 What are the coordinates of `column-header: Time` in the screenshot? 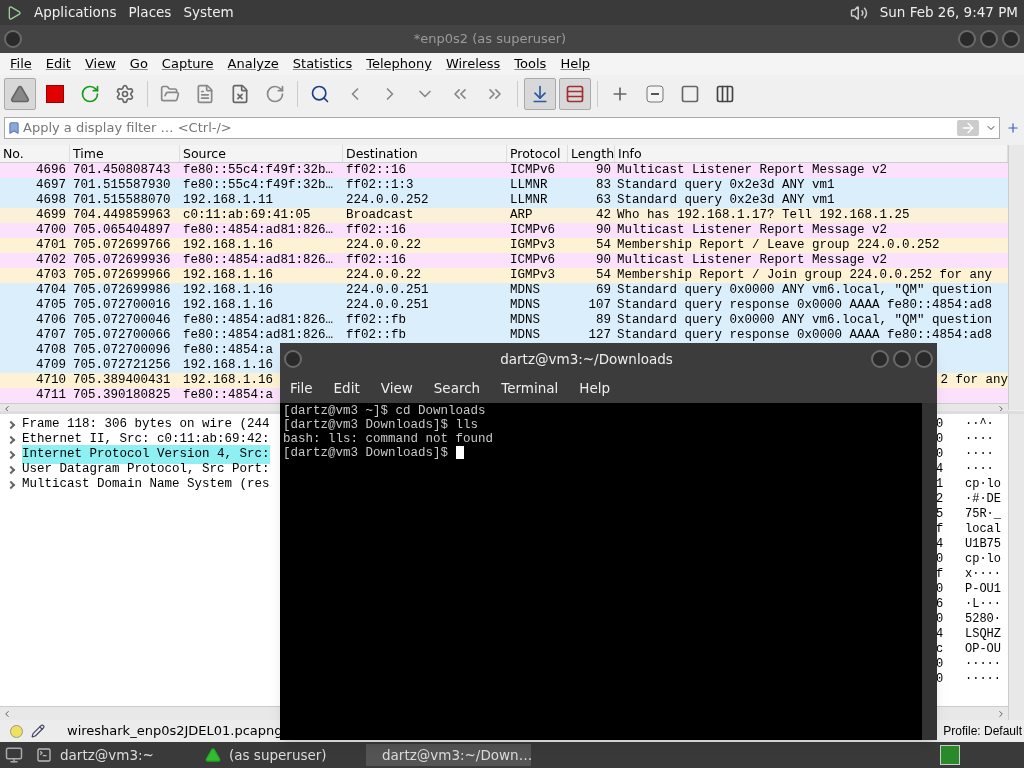 It's located at (125, 153).